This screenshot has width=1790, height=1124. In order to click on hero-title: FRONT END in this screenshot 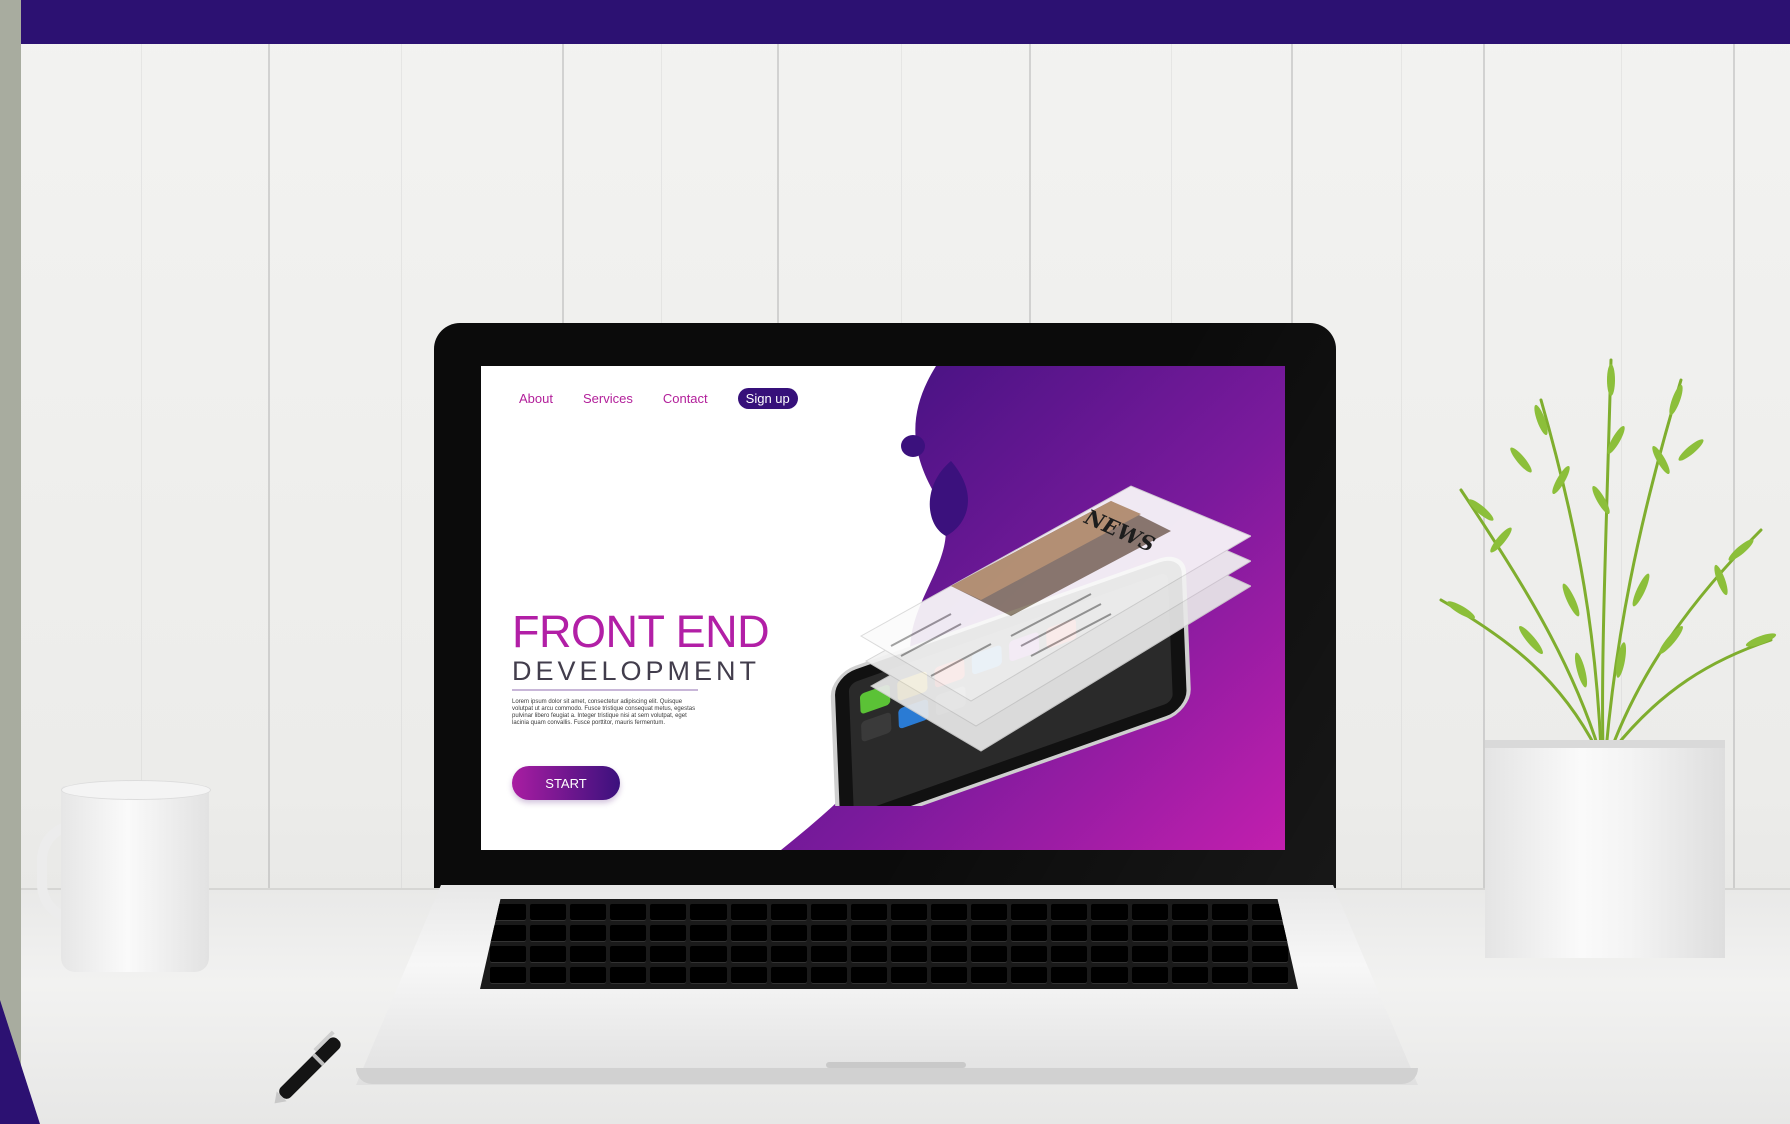, I will do `click(641, 631)`.